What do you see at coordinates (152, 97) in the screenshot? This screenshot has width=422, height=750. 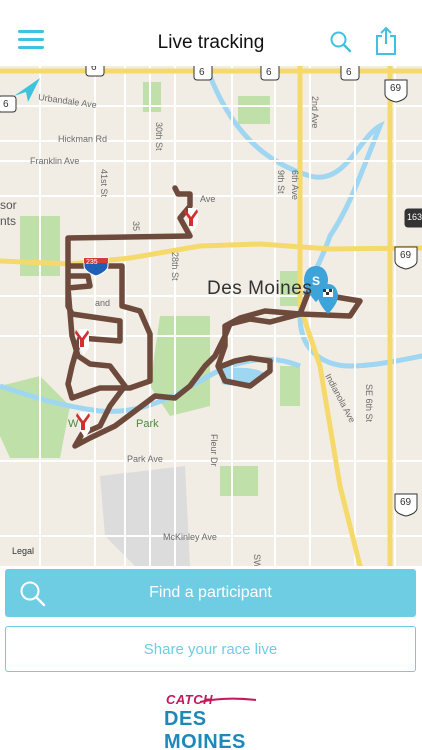 I see `park-area` at bounding box center [152, 97].